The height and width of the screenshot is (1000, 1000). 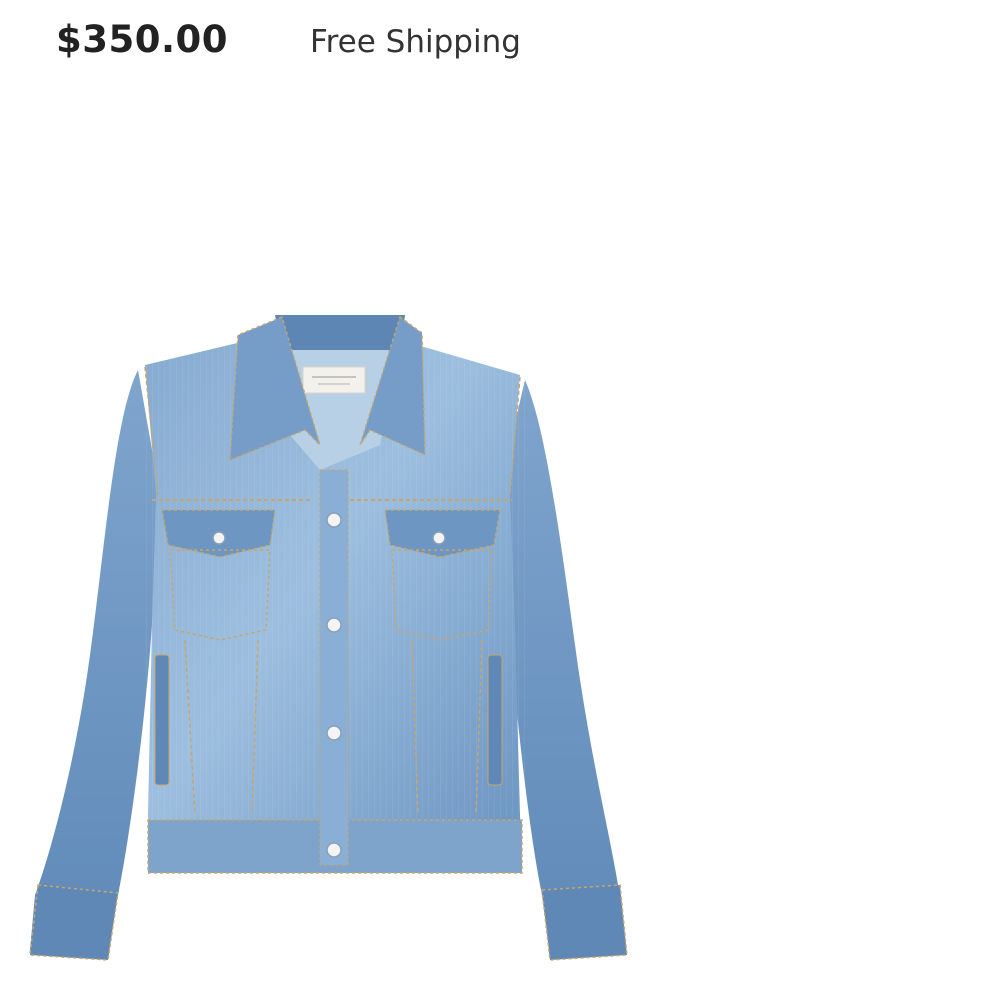 I want to click on collar-band, so click(x=340, y=334).